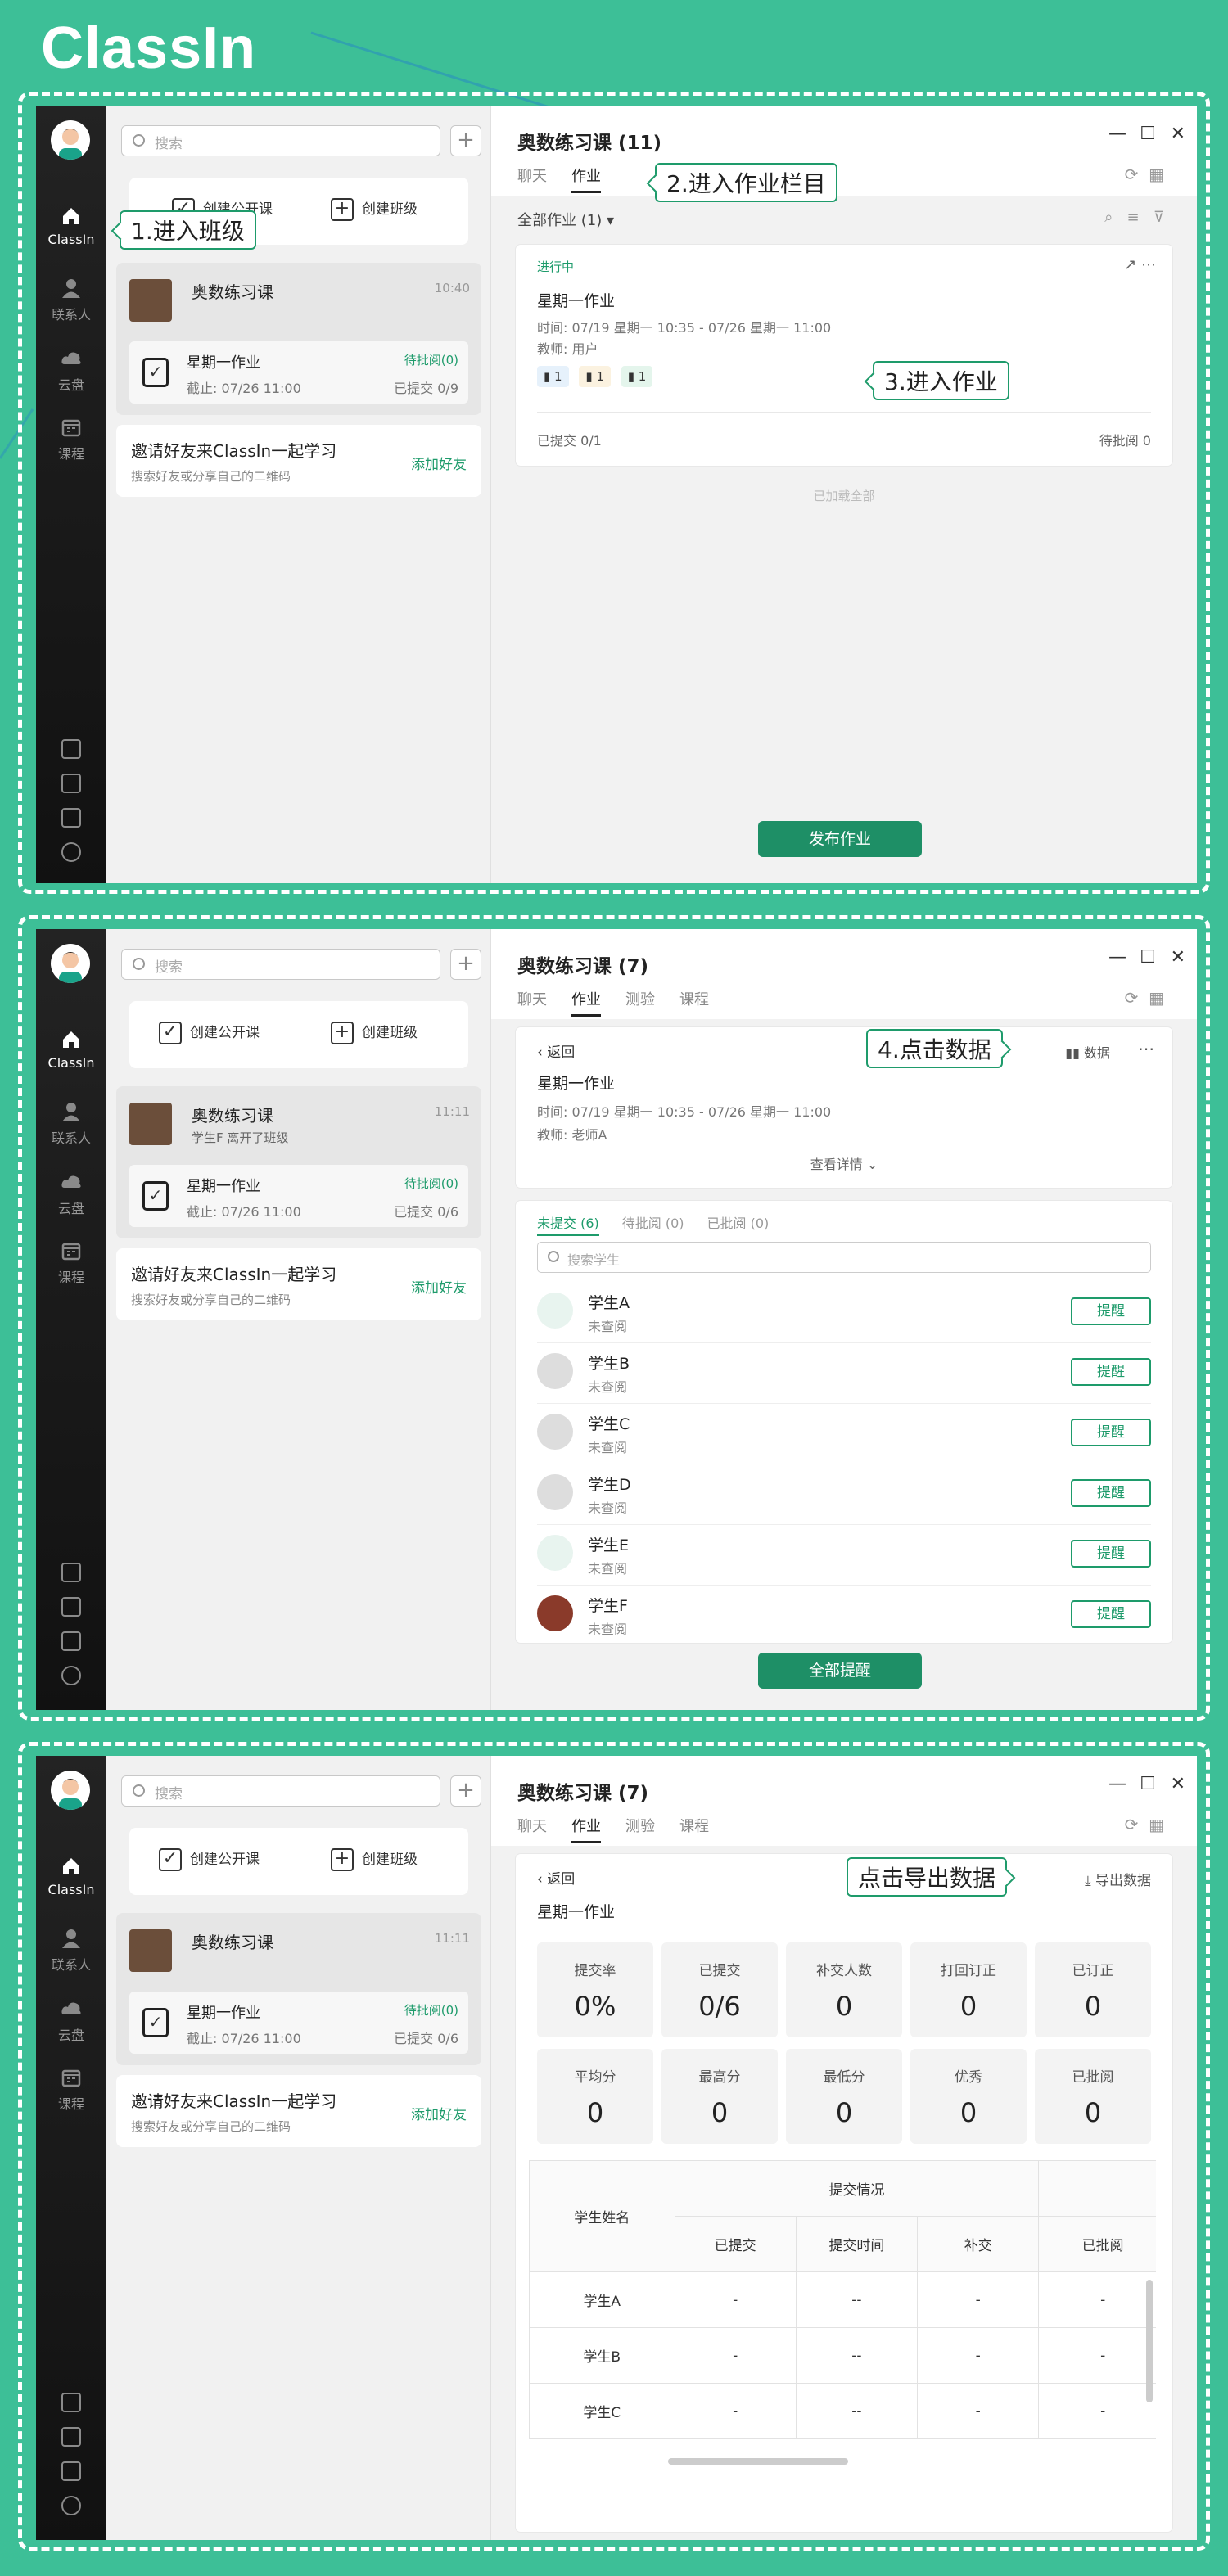  What do you see at coordinates (1133, 217) in the screenshot?
I see `sort-icon: ≡` at bounding box center [1133, 217].